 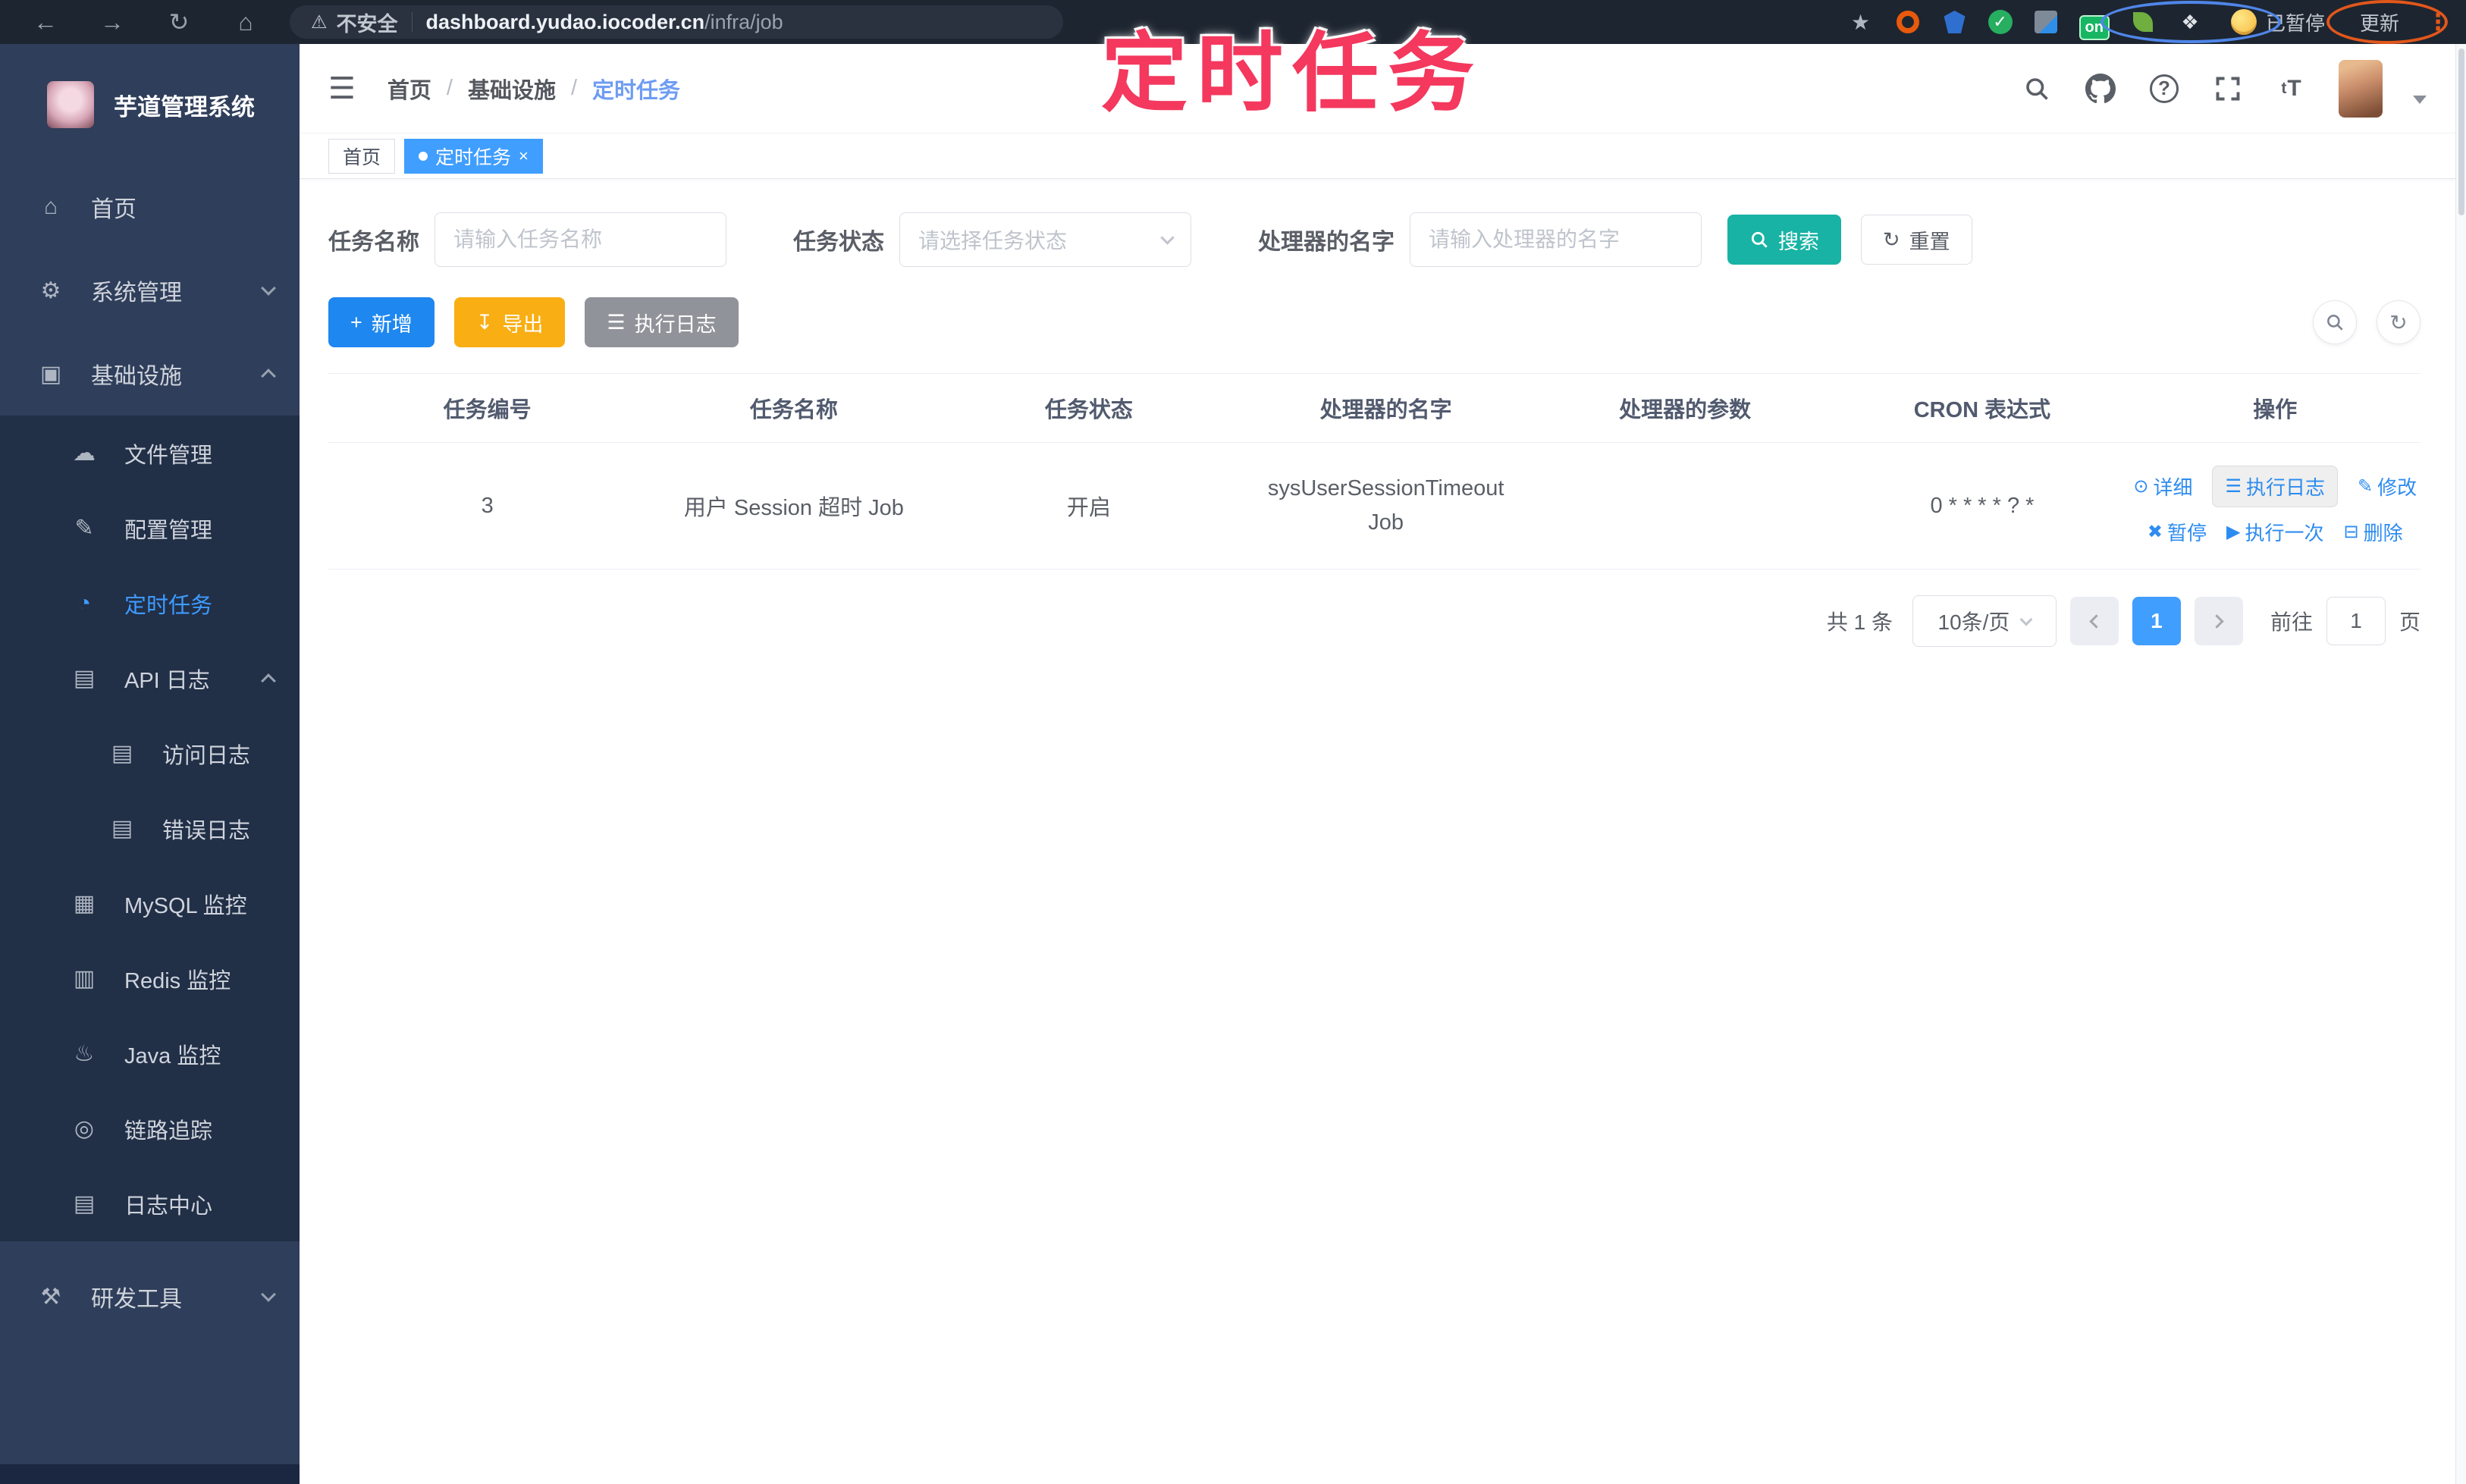 I want to click on browser-extensions-area: ★ ✓ on ❖ 已暂停 更新 ⋮, so click(x=2156, y=22).